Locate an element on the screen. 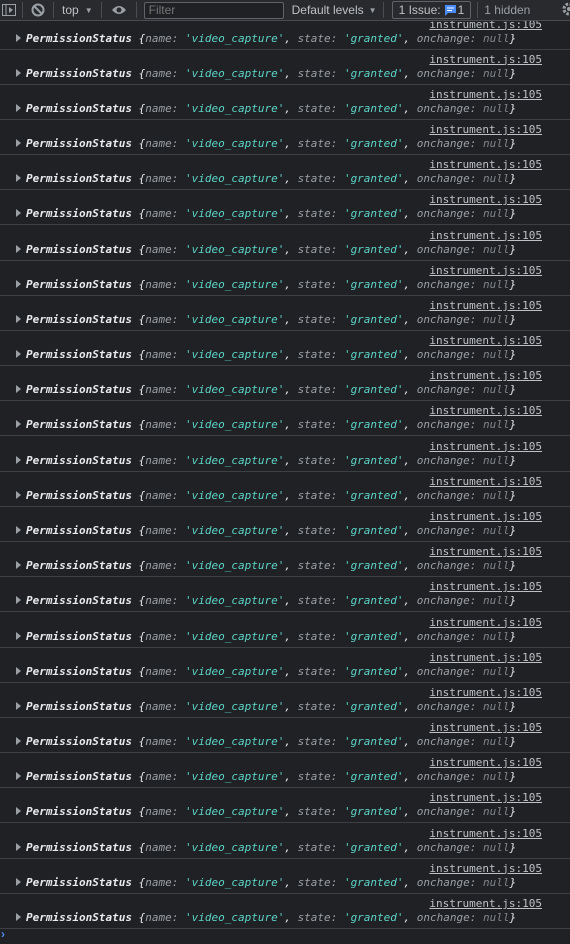  prop-key: state is located at coordinates (314, 601).